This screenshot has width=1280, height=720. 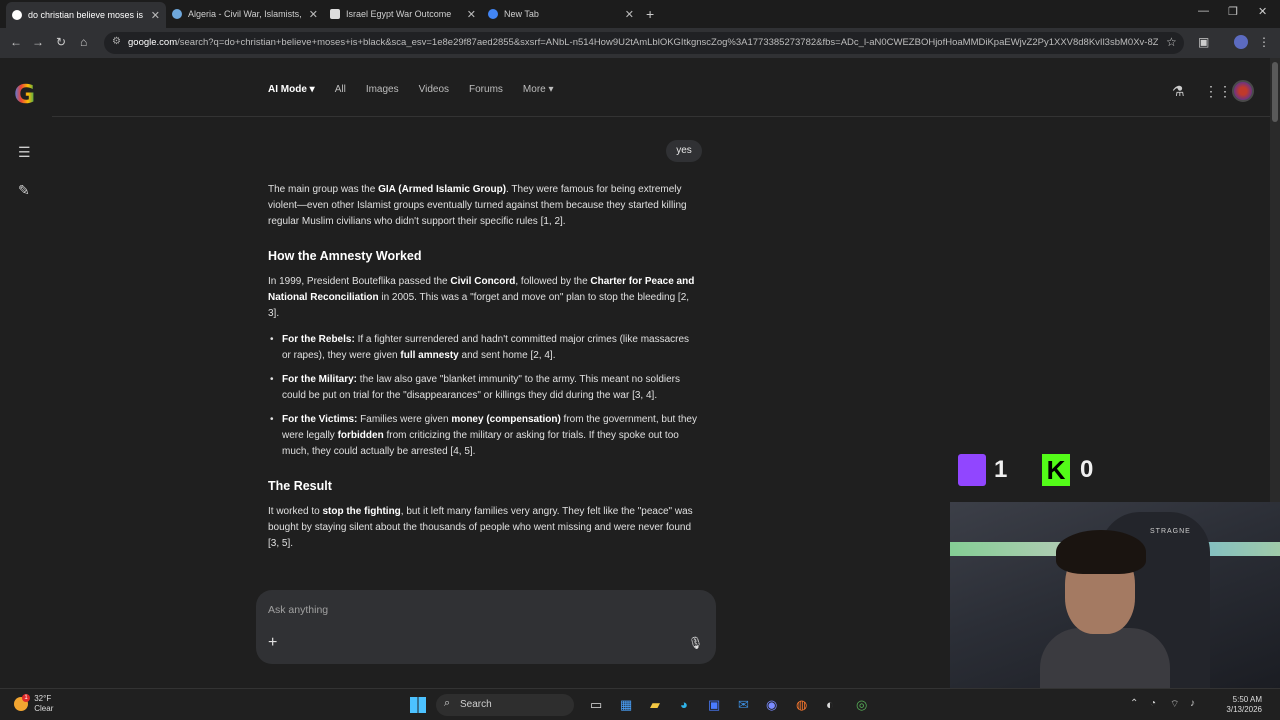 What do you see at coordinates (24, 95) in the screenshot?
I see `google-logo: G` at bounding box center [24, 95].